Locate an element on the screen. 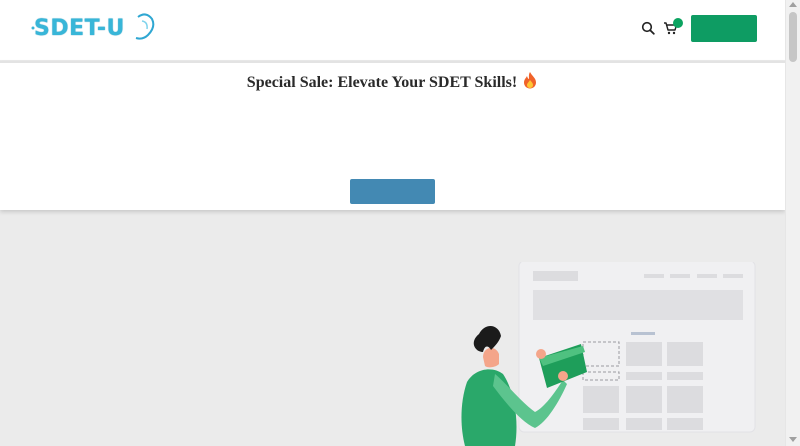 The image size is (800, 446). promo-title: Special Sale: Elevate Your SDET Skills! is located at coordinates (382, 82).